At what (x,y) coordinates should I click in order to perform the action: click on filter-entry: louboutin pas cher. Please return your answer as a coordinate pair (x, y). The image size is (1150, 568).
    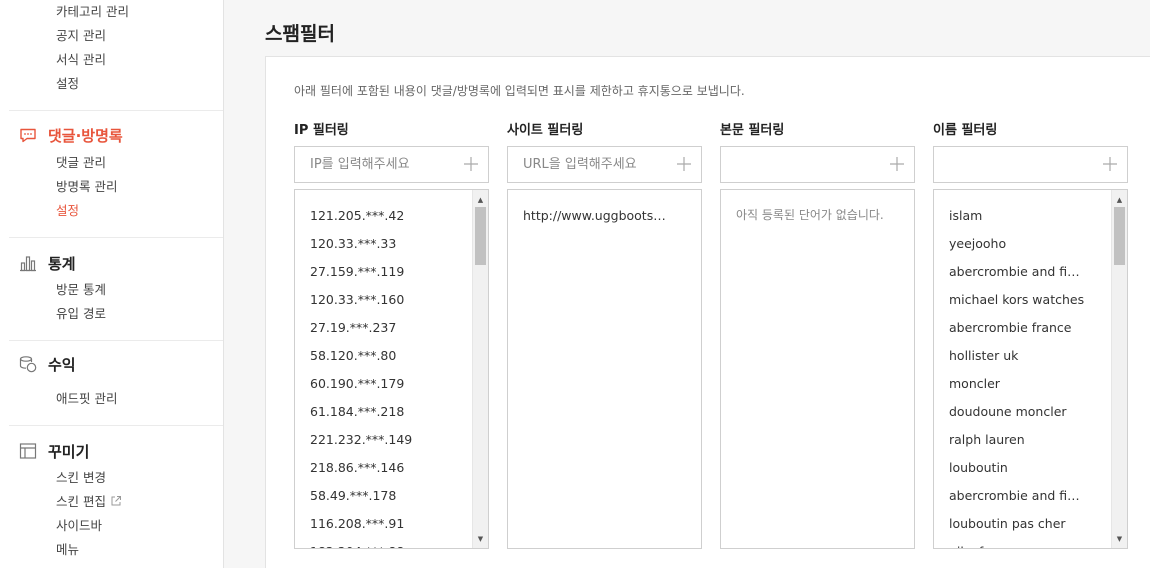
    Looking at the image, I should click on (1016, 526).